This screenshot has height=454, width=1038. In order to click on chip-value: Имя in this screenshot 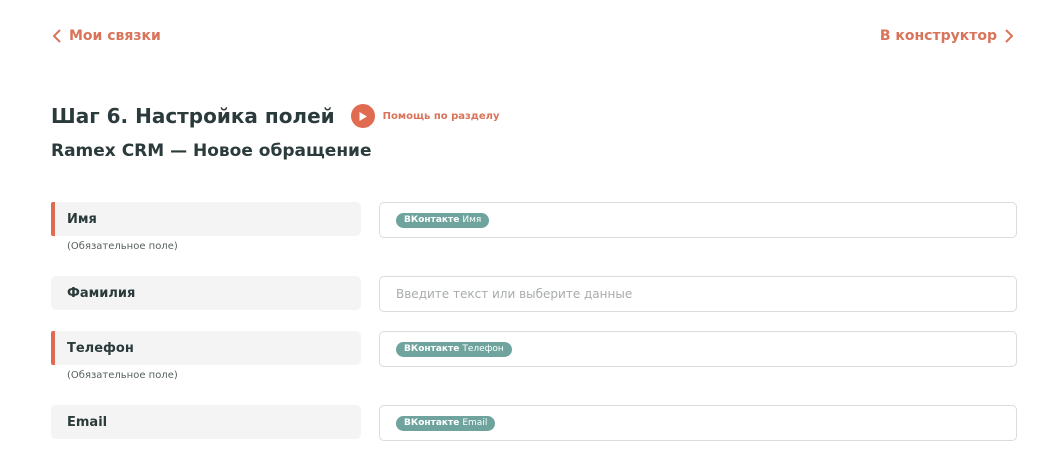, I will do `click(472, 220)`.